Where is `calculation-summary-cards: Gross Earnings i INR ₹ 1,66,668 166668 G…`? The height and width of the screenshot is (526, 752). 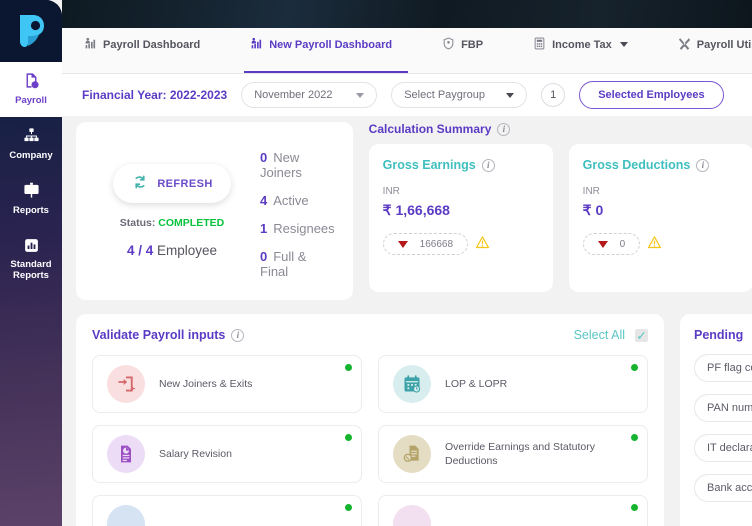 calculation-summary-cards: Gross Earnings i INR ₹ 1,66,668 166668 G… is located at coordinates (560, 218).